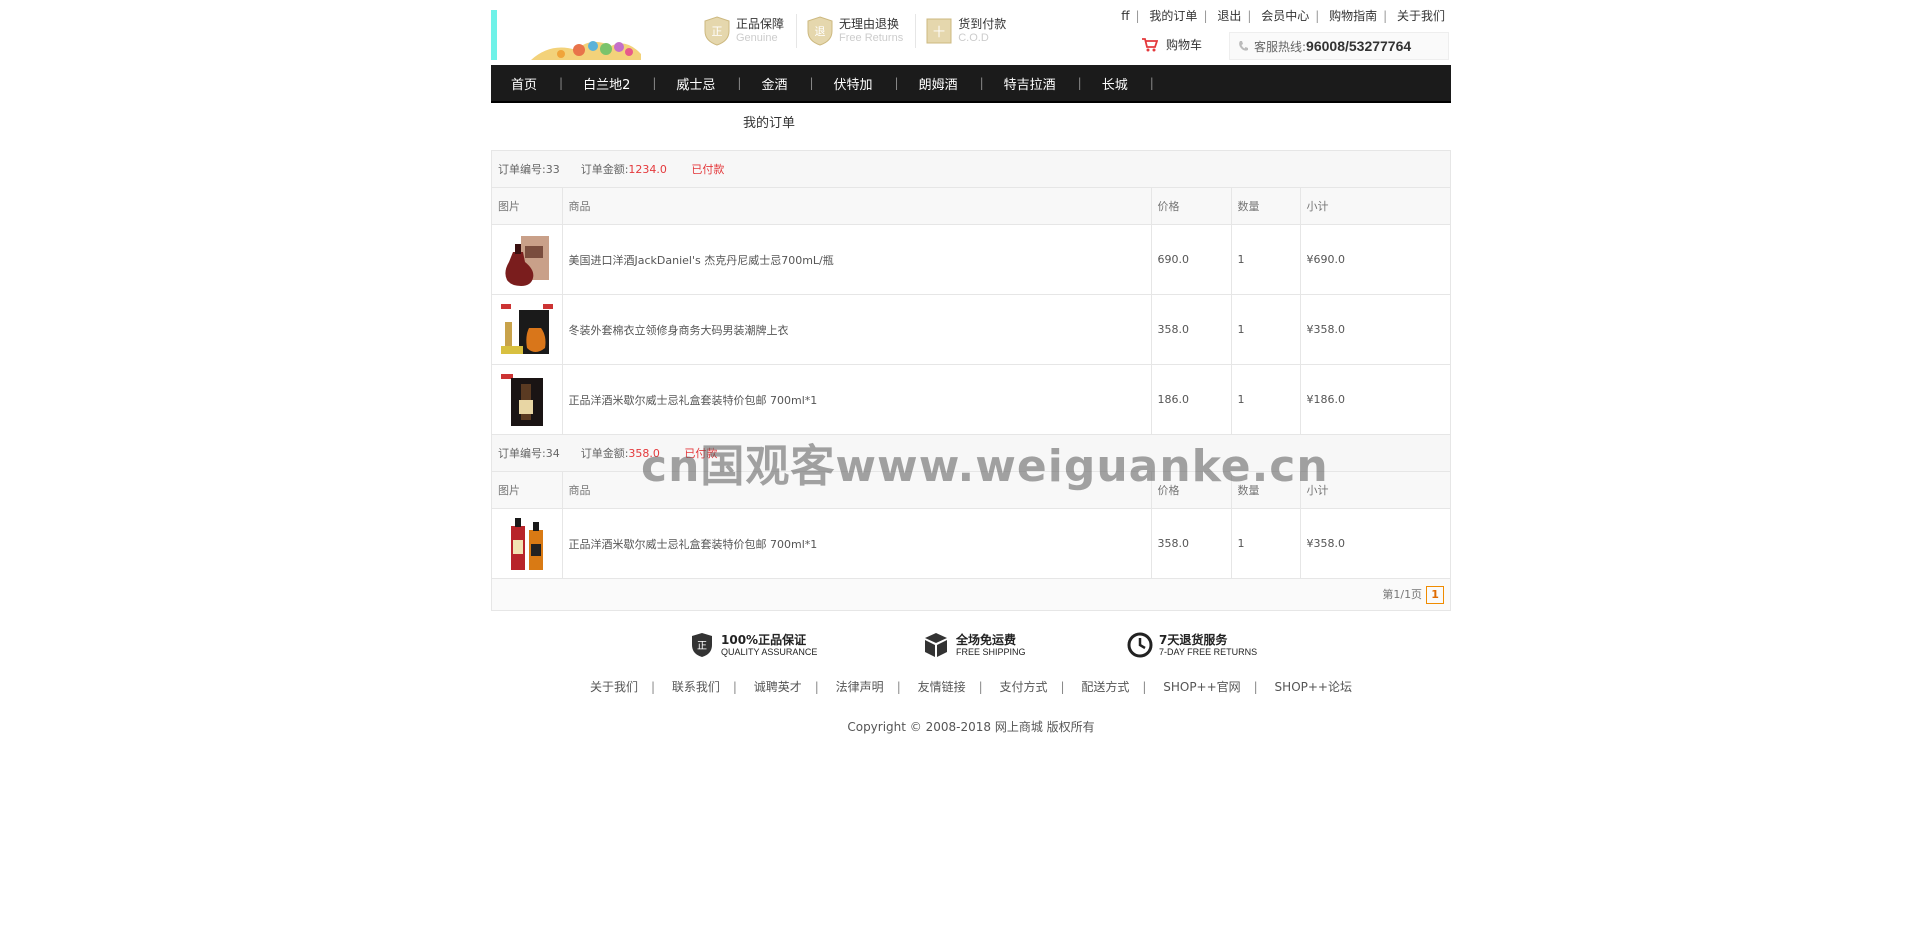  What do you see at coordinates (991, 651) in the screenshot?
I see `guarantee-subtitle: FREE SHIPPING` at bounding box center [991, 651].